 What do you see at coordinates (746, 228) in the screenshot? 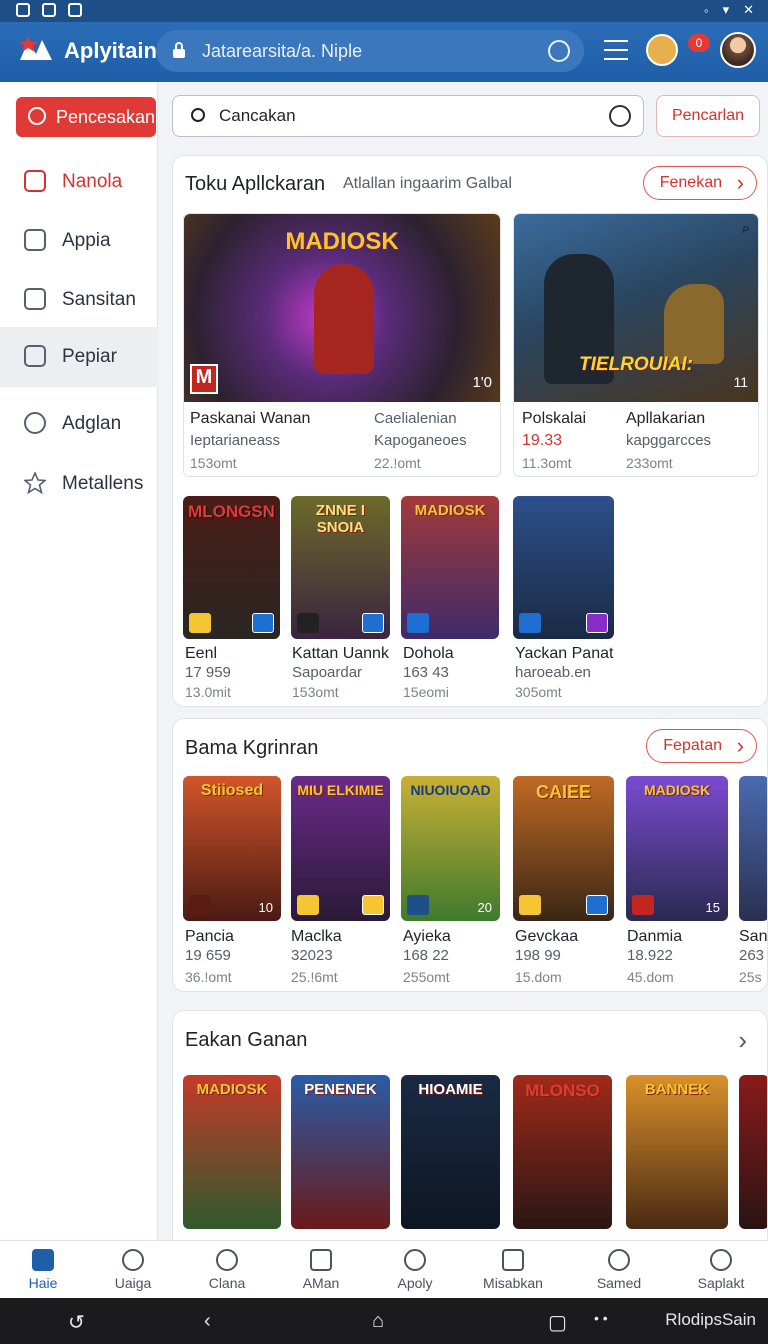
I see `search-icon: ⌕` at bounding box center [746, 228].